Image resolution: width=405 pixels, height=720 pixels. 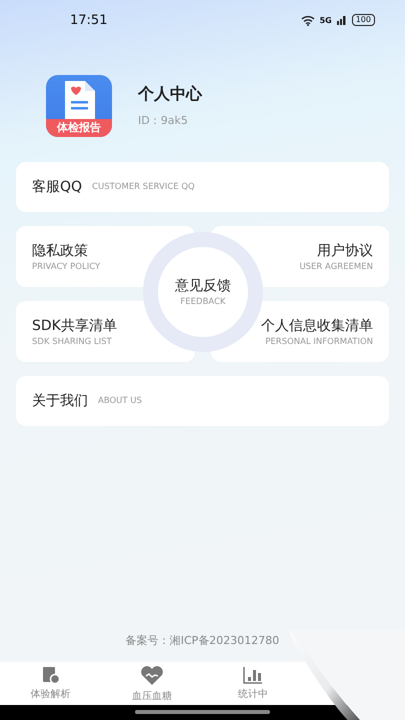 I want to click on signal-icon, so click(x=341, y=20).